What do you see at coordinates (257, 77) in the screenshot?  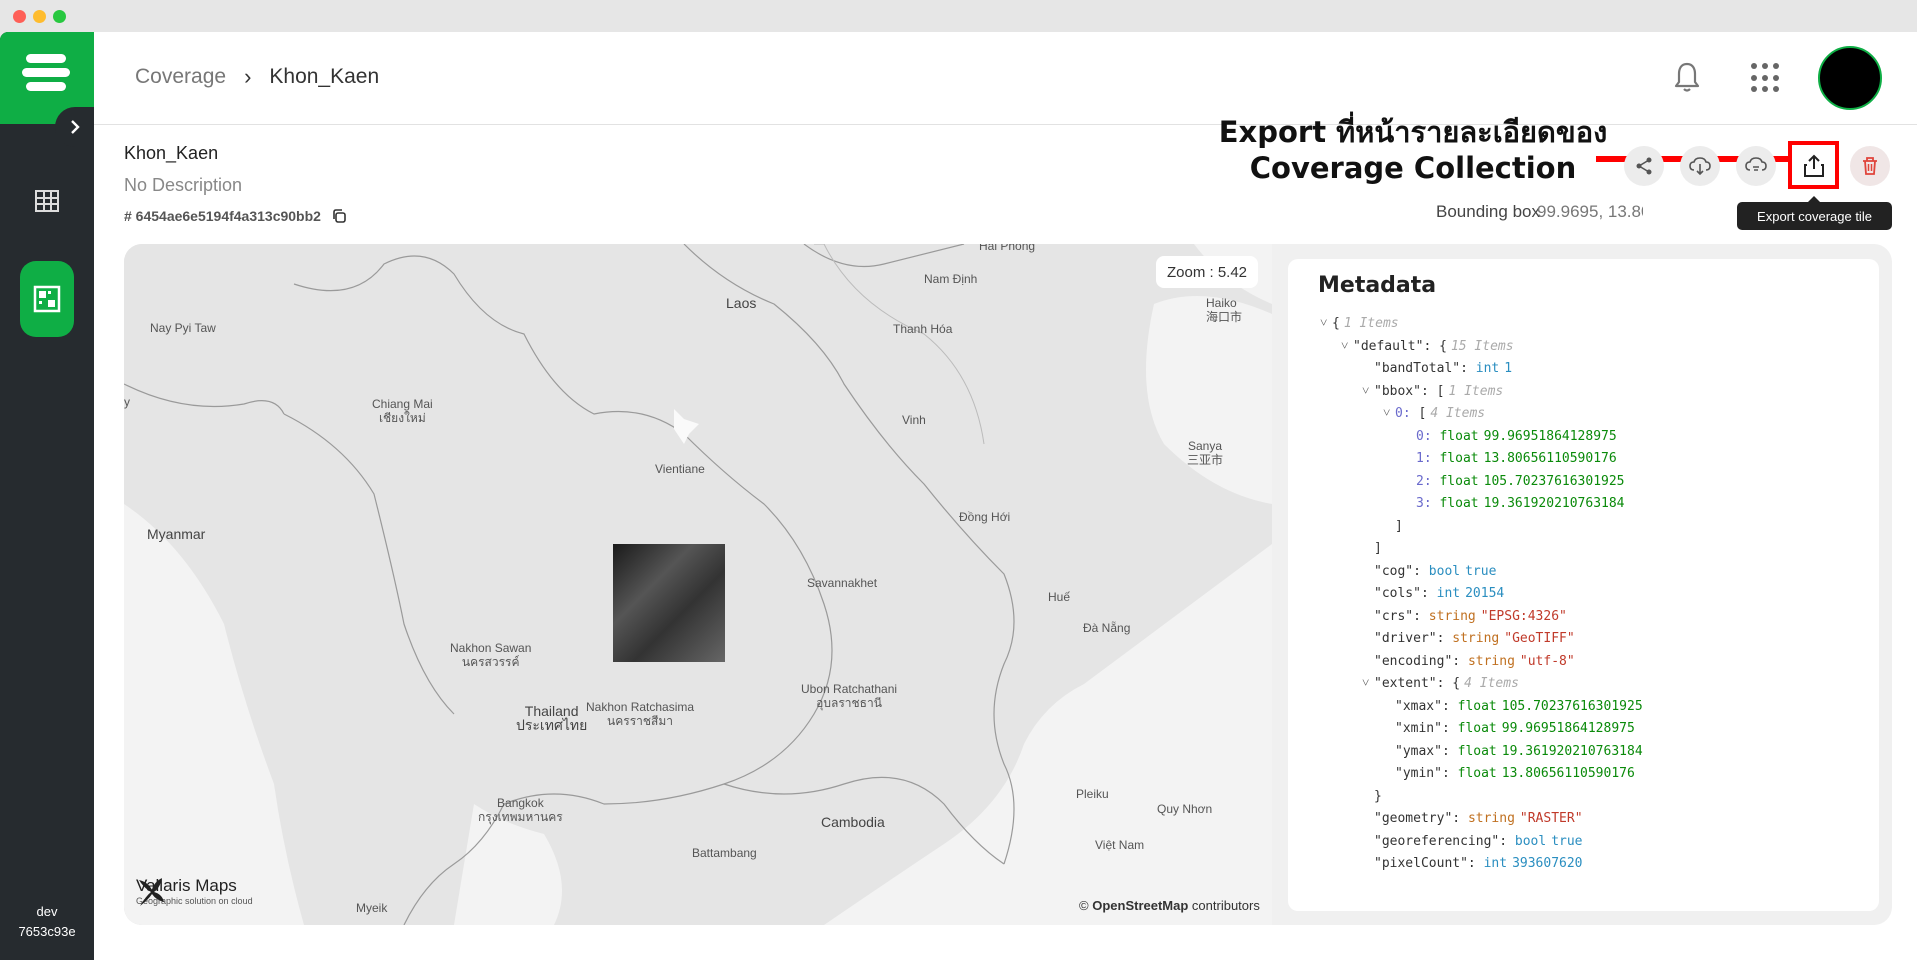 I see `breadcrumb: Coverage › Khon_Kaen` at bounding box center [257, 77].